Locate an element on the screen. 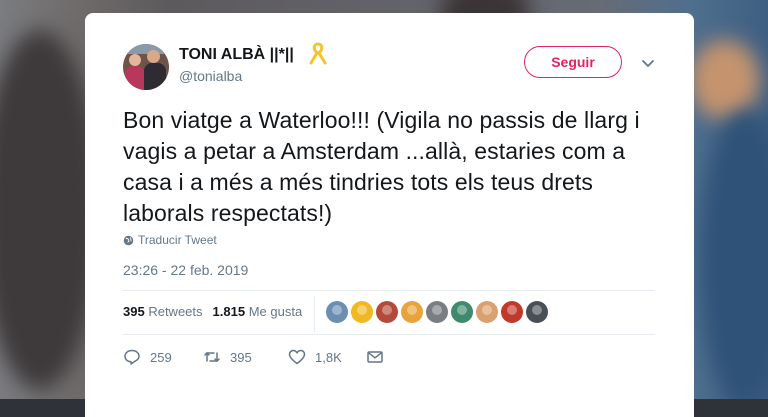 The width and height of the screenshot is (768, 417). heart-icon is located at coordinates (297, 357).